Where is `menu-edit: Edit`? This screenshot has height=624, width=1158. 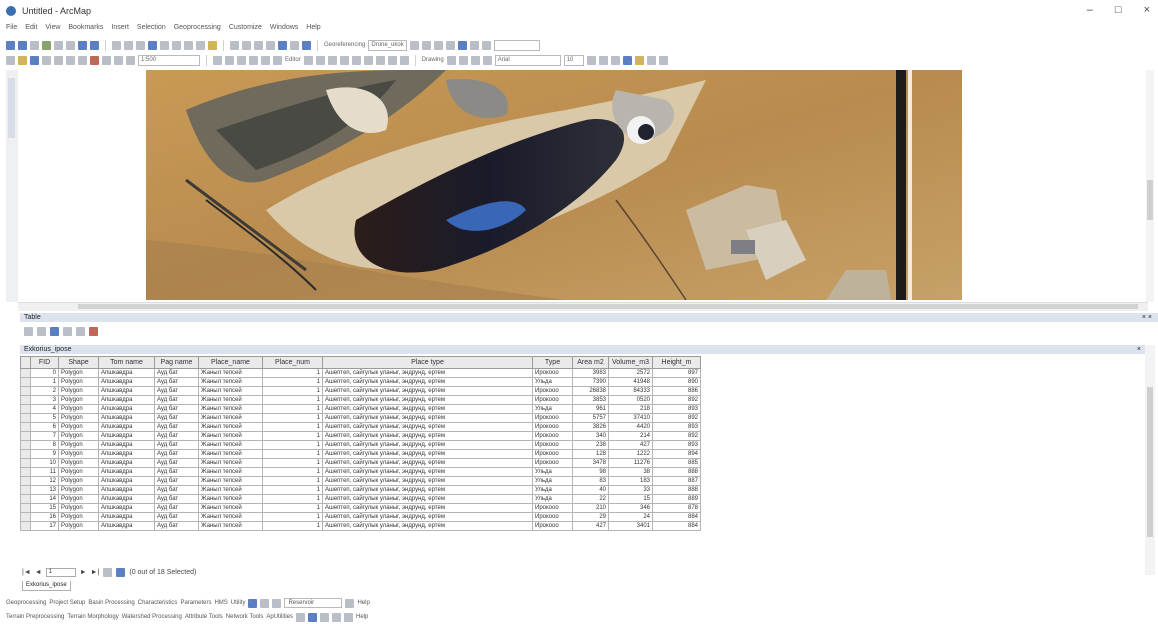 menu-edit: Edit is located at coordinates (31, 30).